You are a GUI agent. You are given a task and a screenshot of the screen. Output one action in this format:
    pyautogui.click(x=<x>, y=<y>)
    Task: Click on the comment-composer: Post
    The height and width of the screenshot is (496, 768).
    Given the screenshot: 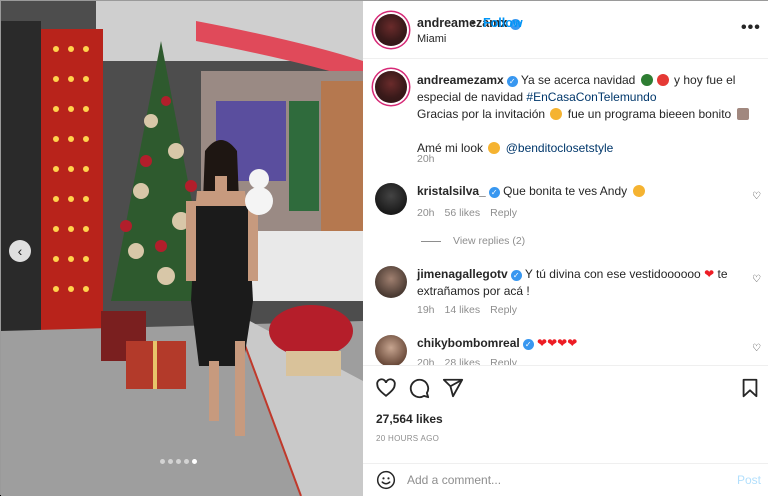 What is the action you would take?
    pyautogui.click(x=565, y=479)
    